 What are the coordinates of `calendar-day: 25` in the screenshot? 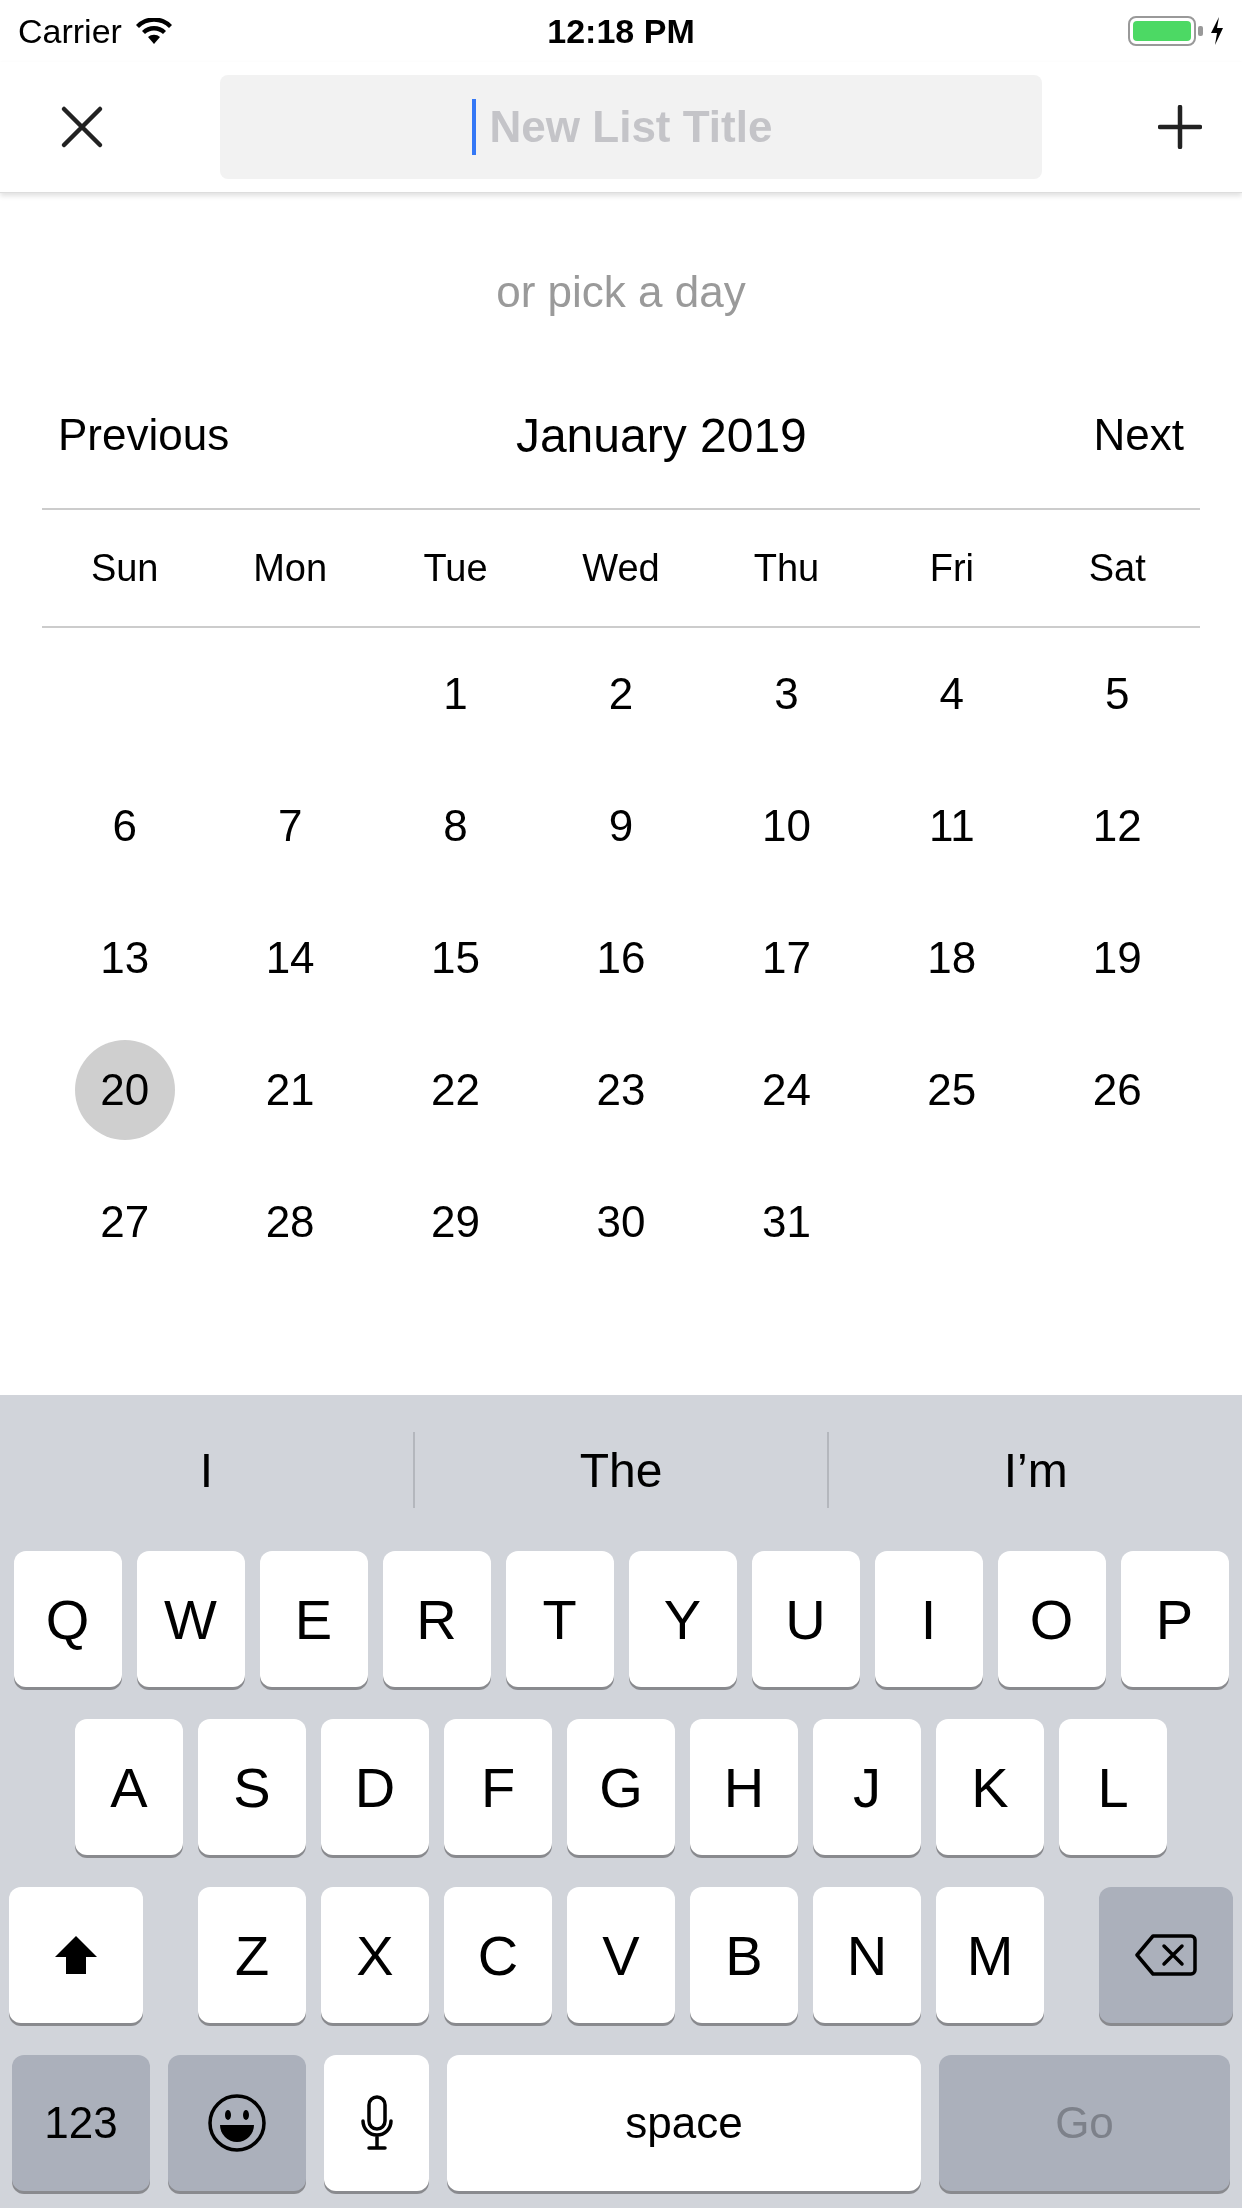 It's located at (951, 1090).